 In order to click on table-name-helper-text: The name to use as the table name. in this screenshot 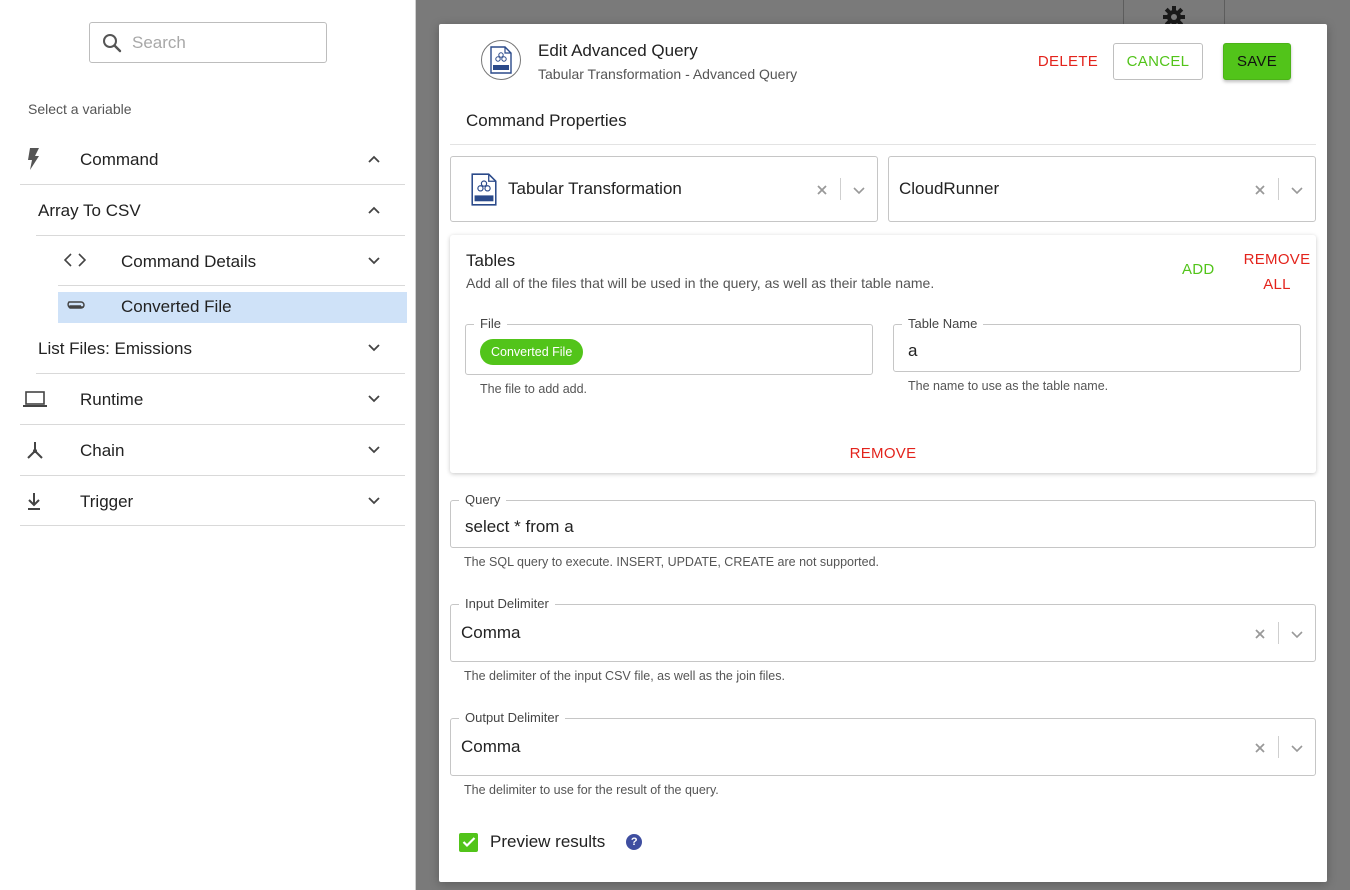, I will do `click(1008, 386)`.